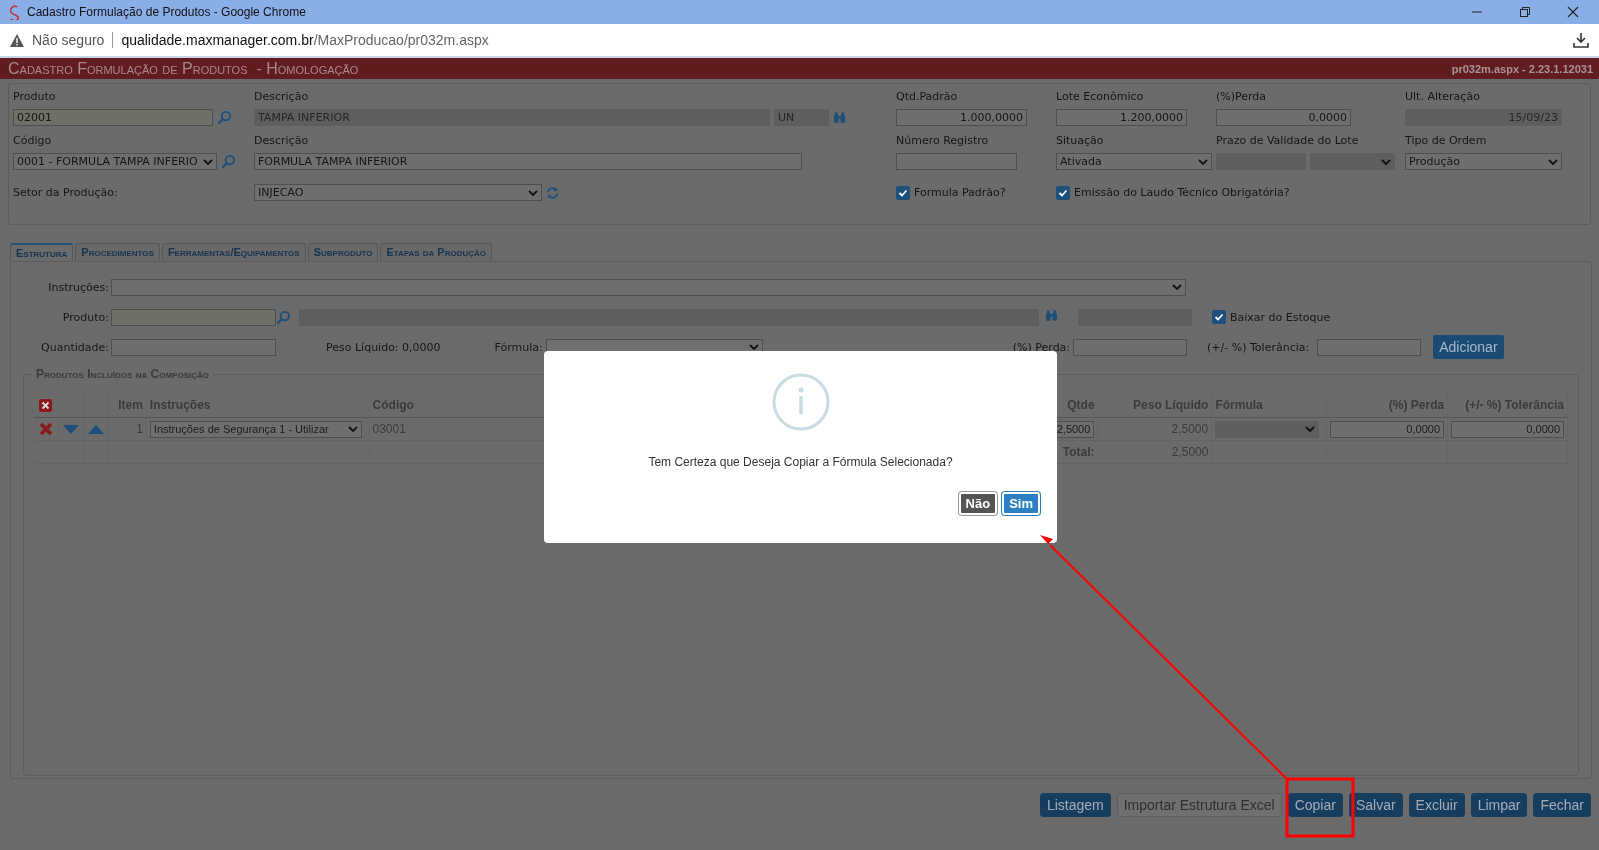 The height and width of the screenshot is (850, 1599). I want to click on product-code-field: 02001, so click(113, 117).